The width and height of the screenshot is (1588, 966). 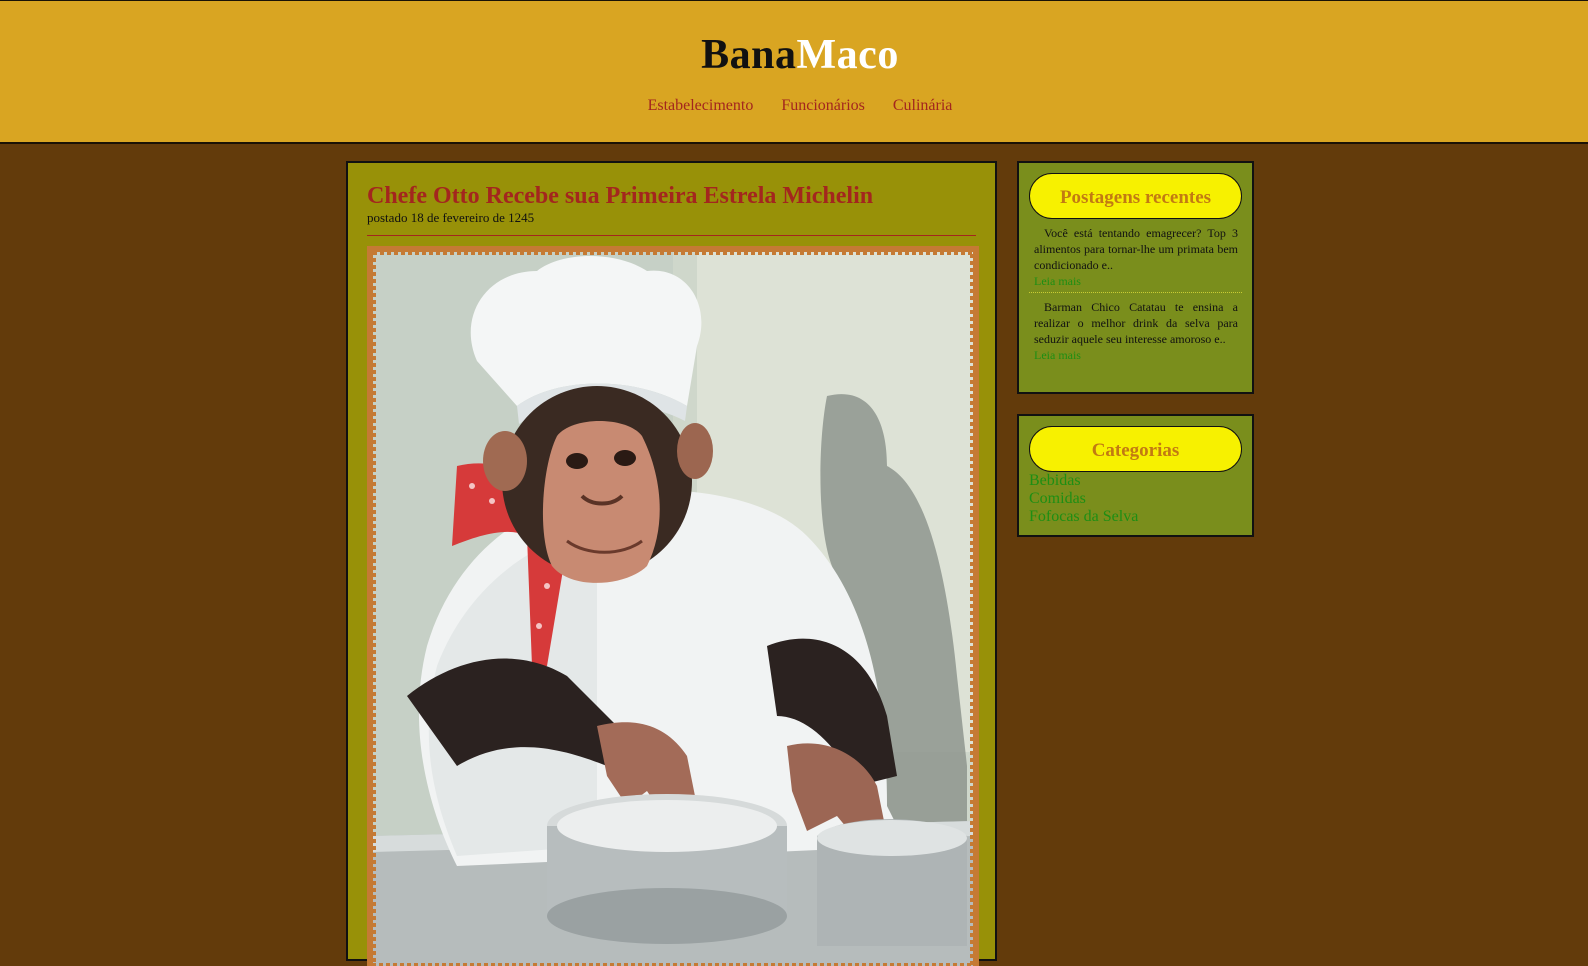 I want to click on category-link-comidas: Comidas, so click(x=1083, y=499).